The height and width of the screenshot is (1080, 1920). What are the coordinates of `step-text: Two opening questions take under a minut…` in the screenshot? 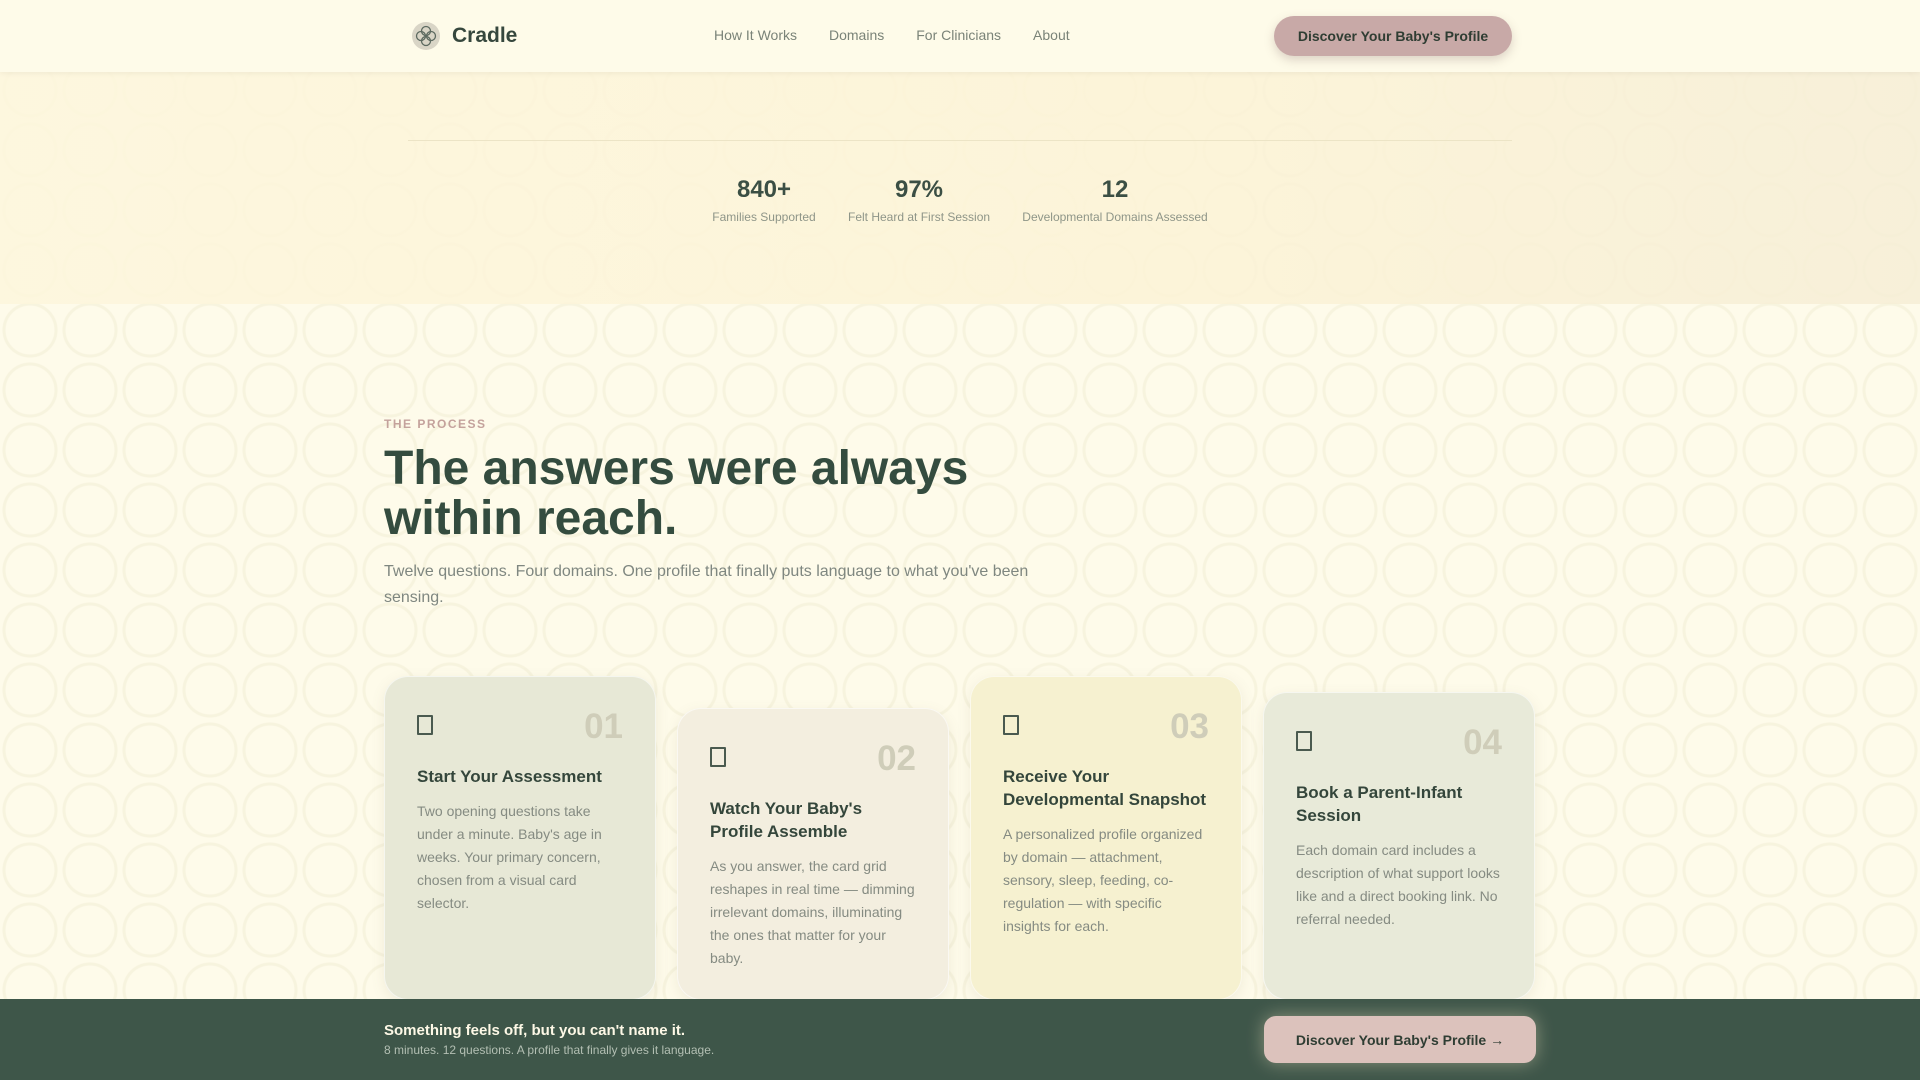 It's located at (509, 857).